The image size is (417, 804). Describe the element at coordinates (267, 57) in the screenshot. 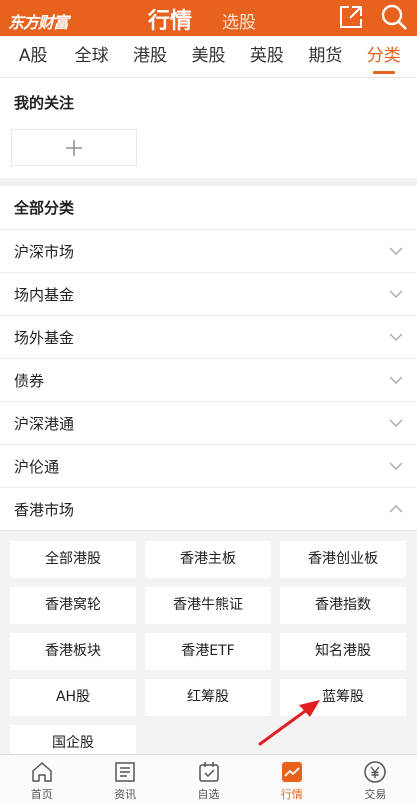

I see `tab-uk-stocks: 英股` at that location.